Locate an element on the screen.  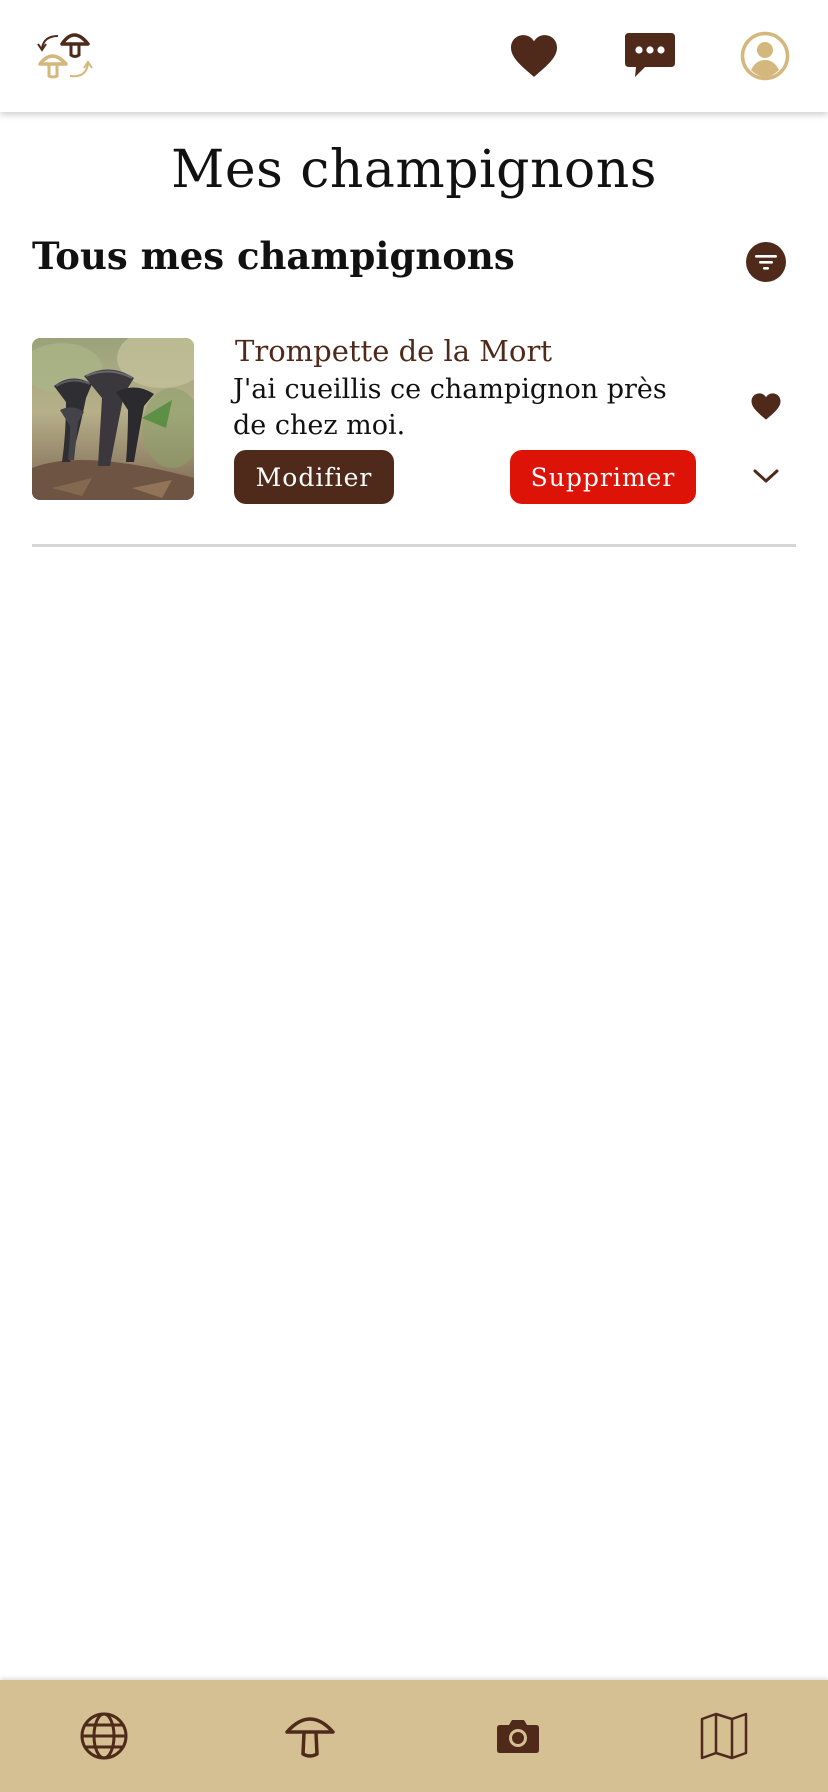
chat-bubble-icon is located at coordinates (650, 55).